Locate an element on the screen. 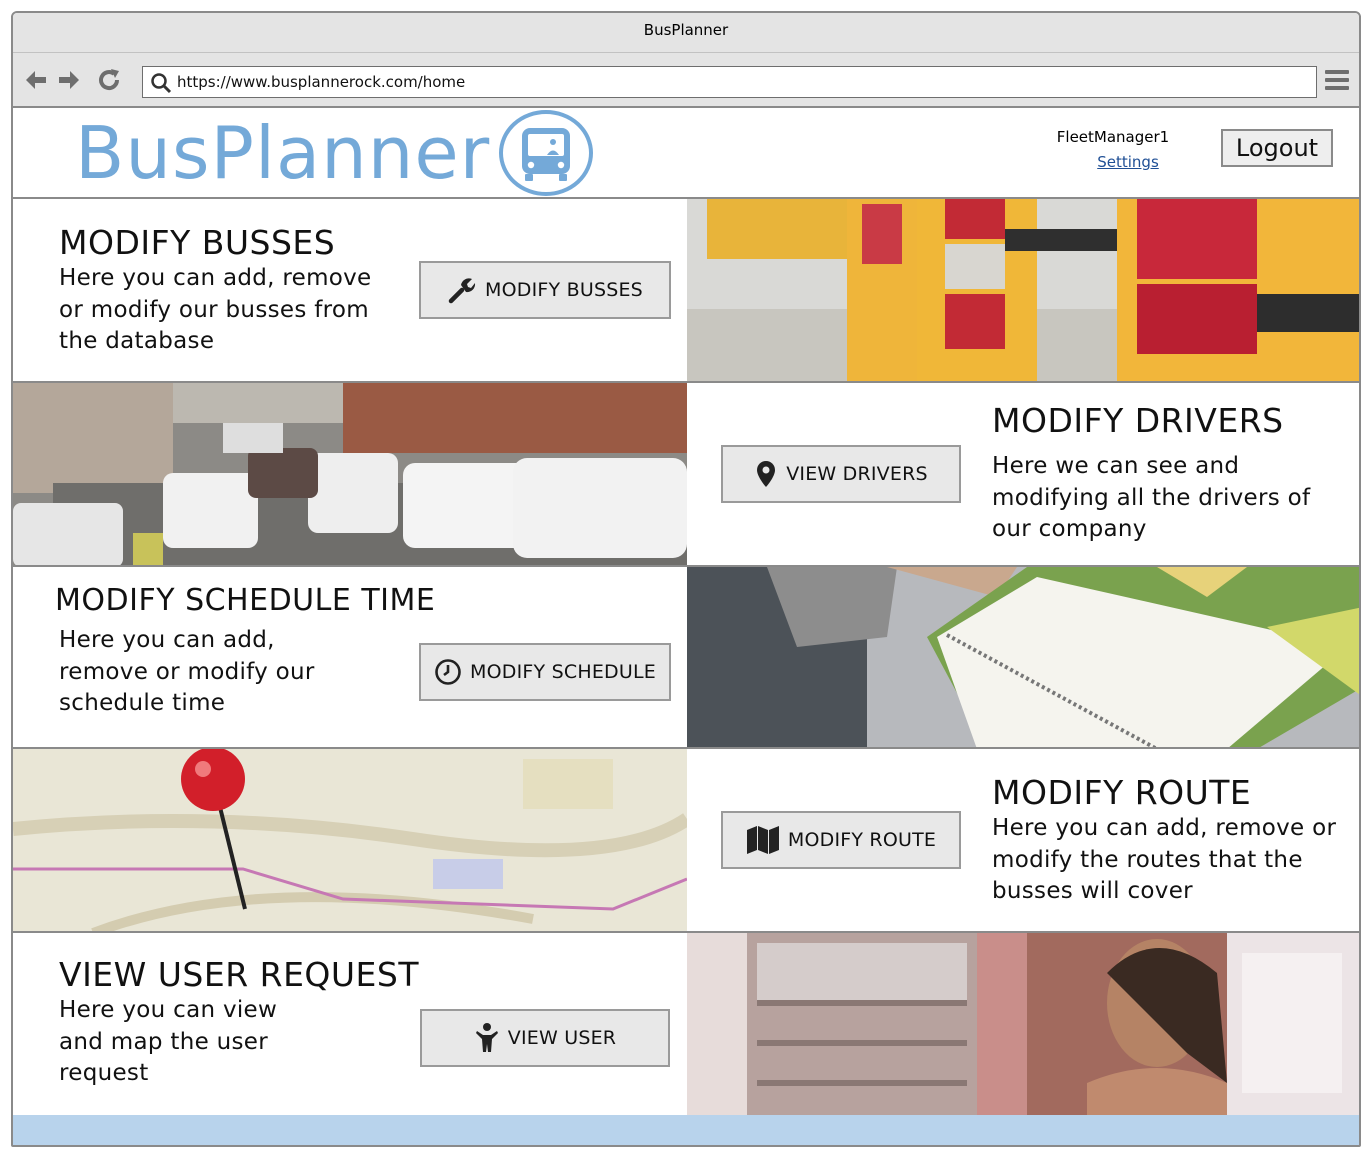  reload-icon is located at coordinates (109, 80).